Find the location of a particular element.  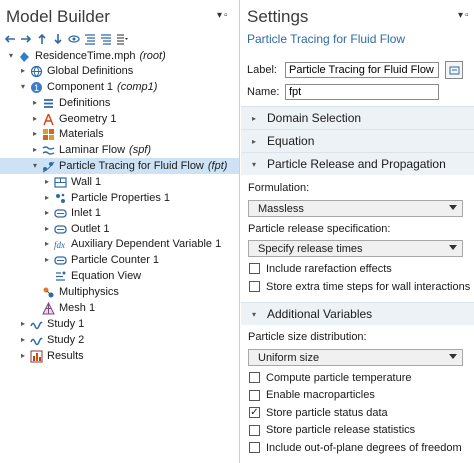

tree-item-multiphysics: Multiphysics is located at coordinates (74, 292).